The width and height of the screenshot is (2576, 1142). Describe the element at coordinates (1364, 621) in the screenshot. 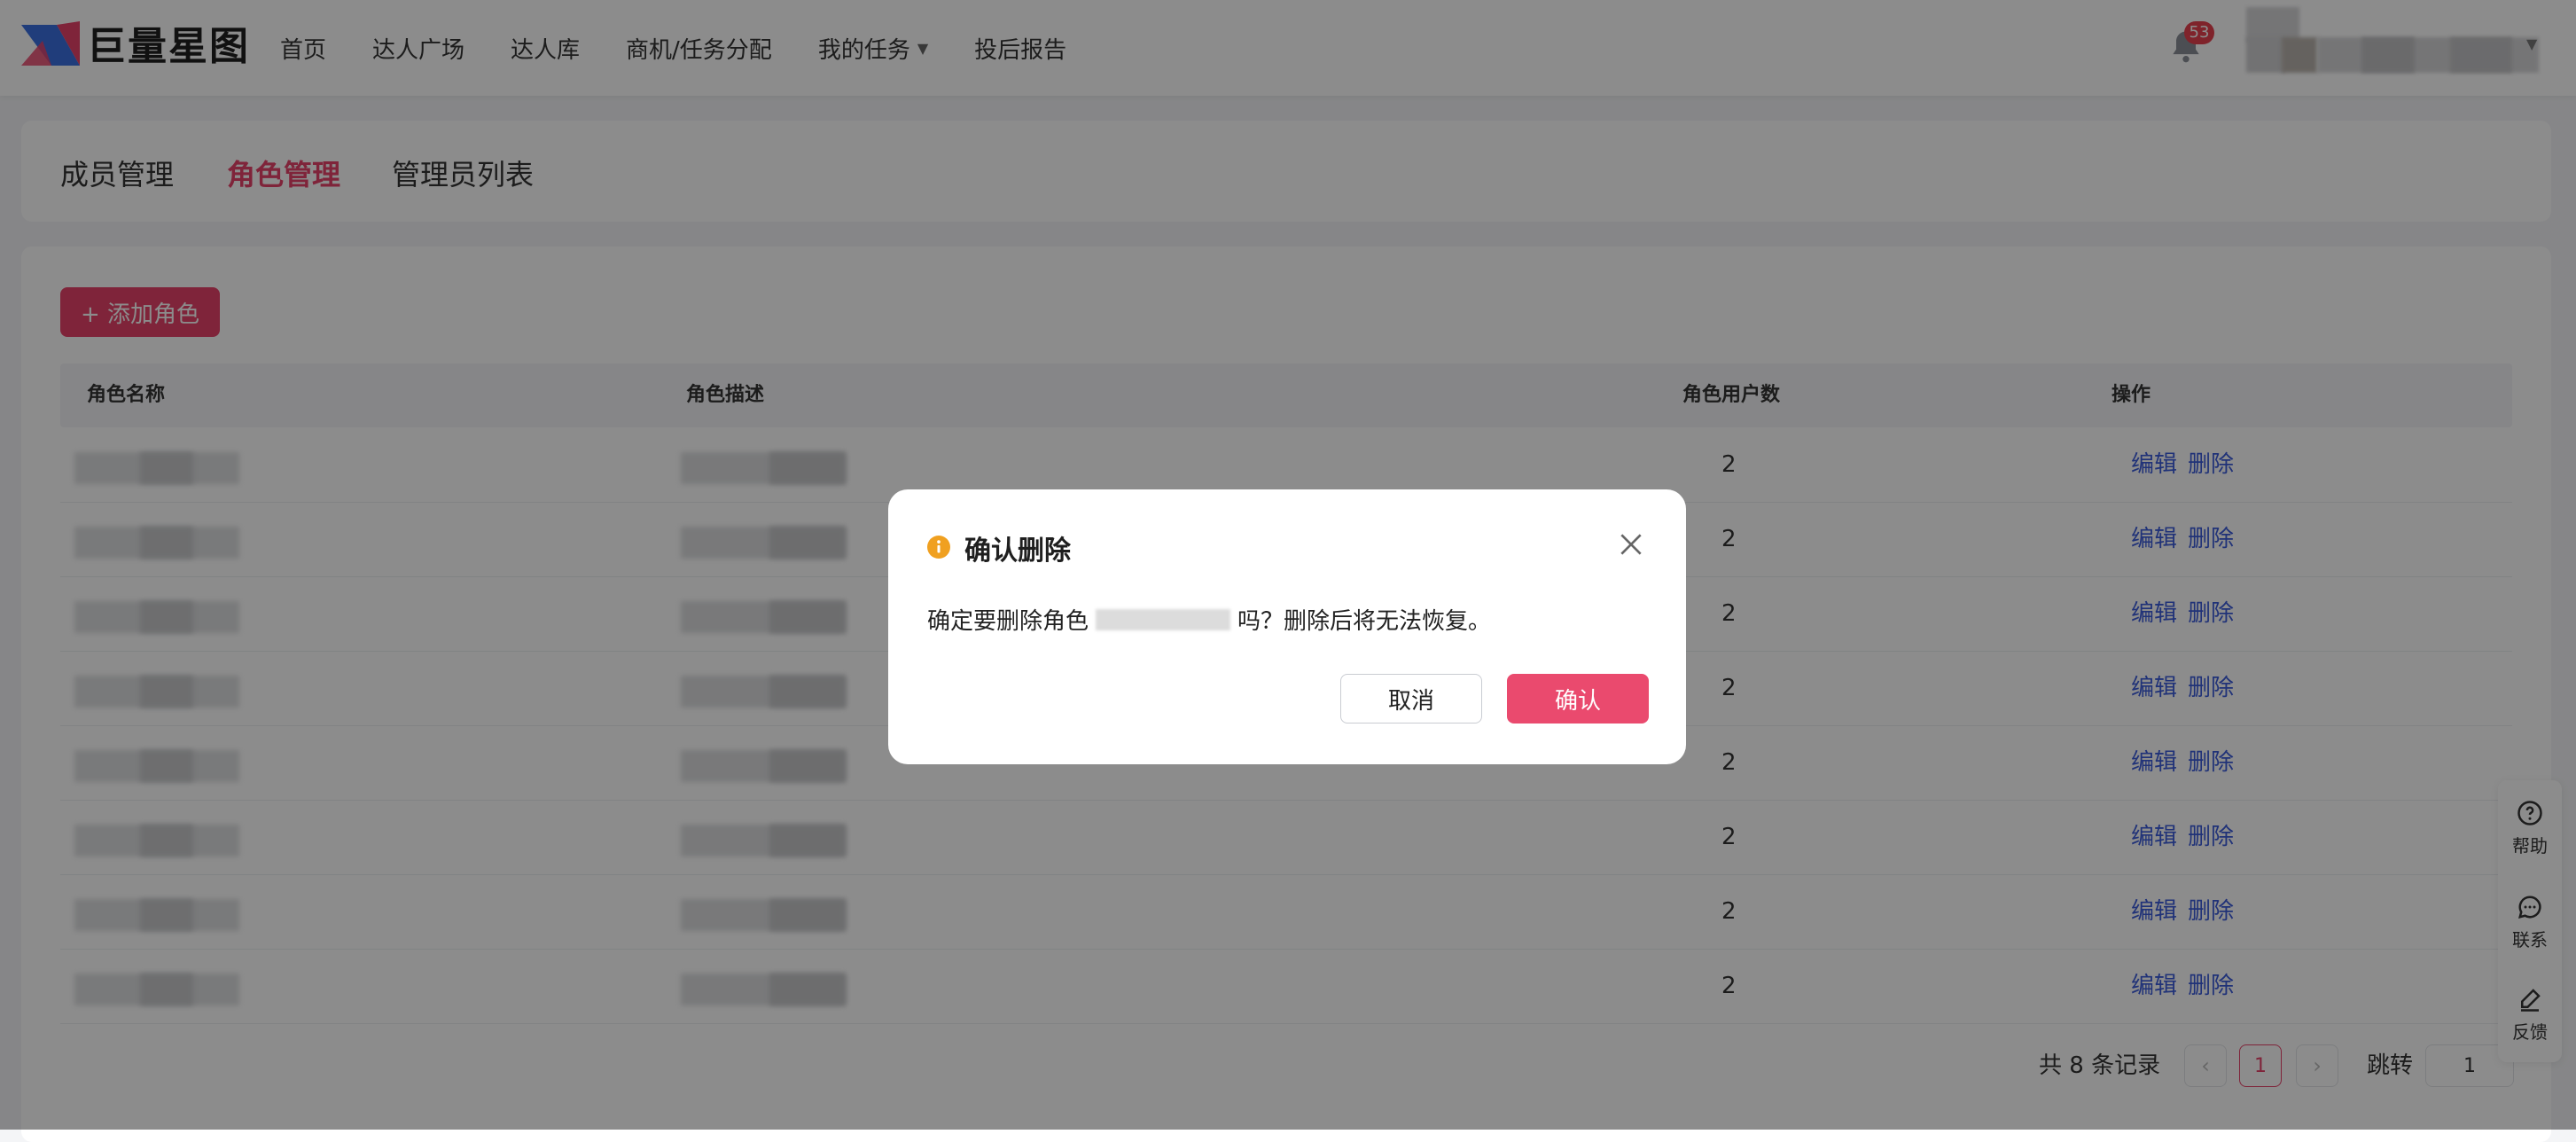

I see `dialog-message-suffix: 吗？删除后将无法恢复。` at that location.